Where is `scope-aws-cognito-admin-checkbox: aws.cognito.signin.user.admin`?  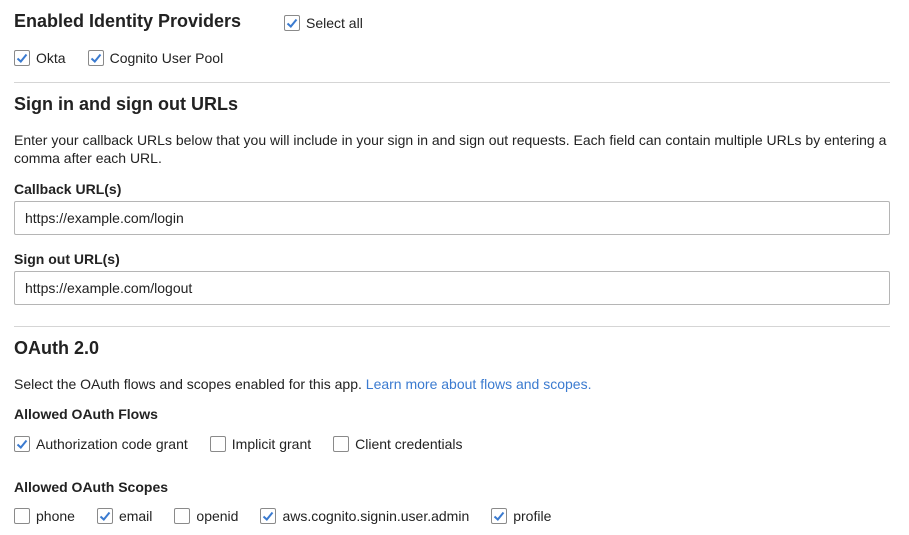 scope-aws-cognito-admin-checkbox: aws.cognito.signin.user.admin is located at coordinates (364, 516).